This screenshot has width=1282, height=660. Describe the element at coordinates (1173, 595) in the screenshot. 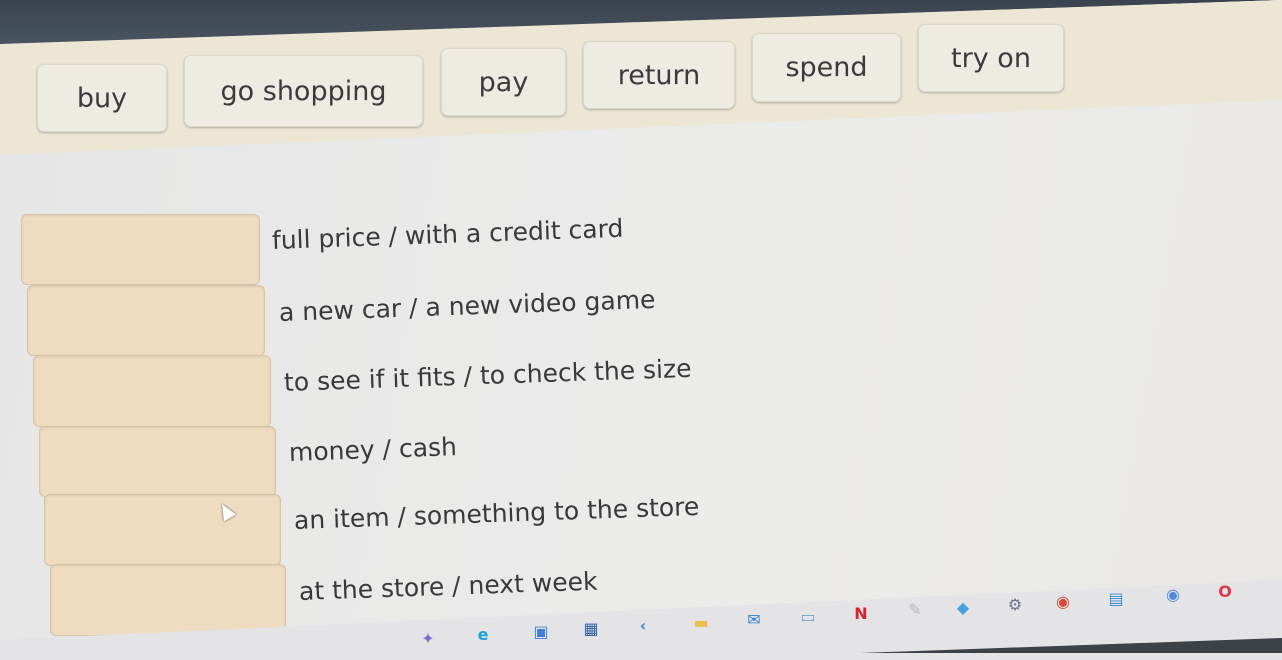

I see `chrome-profile-icon: ◉` at that location.